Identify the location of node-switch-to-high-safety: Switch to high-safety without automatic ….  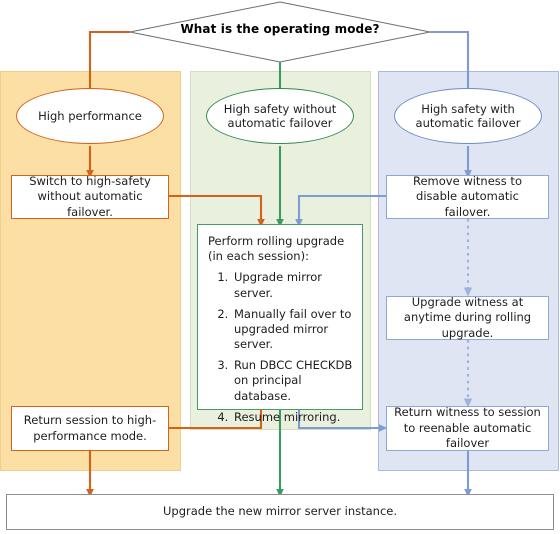
(90, 196).